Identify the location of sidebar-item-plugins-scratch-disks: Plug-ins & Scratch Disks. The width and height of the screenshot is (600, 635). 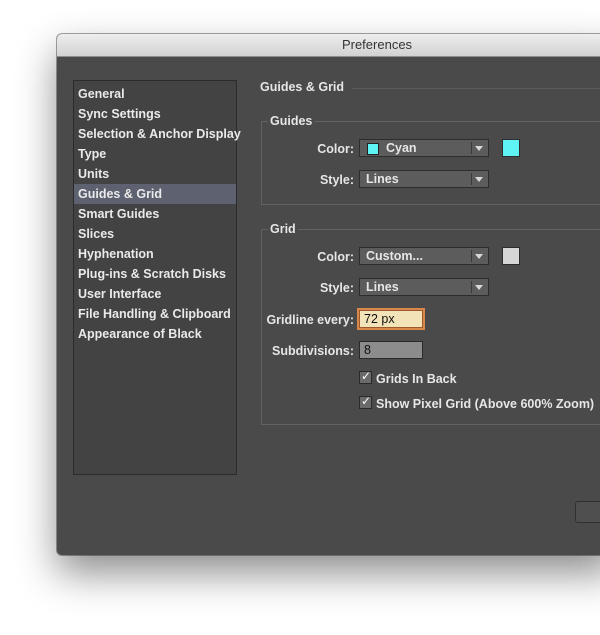
(155, 274).